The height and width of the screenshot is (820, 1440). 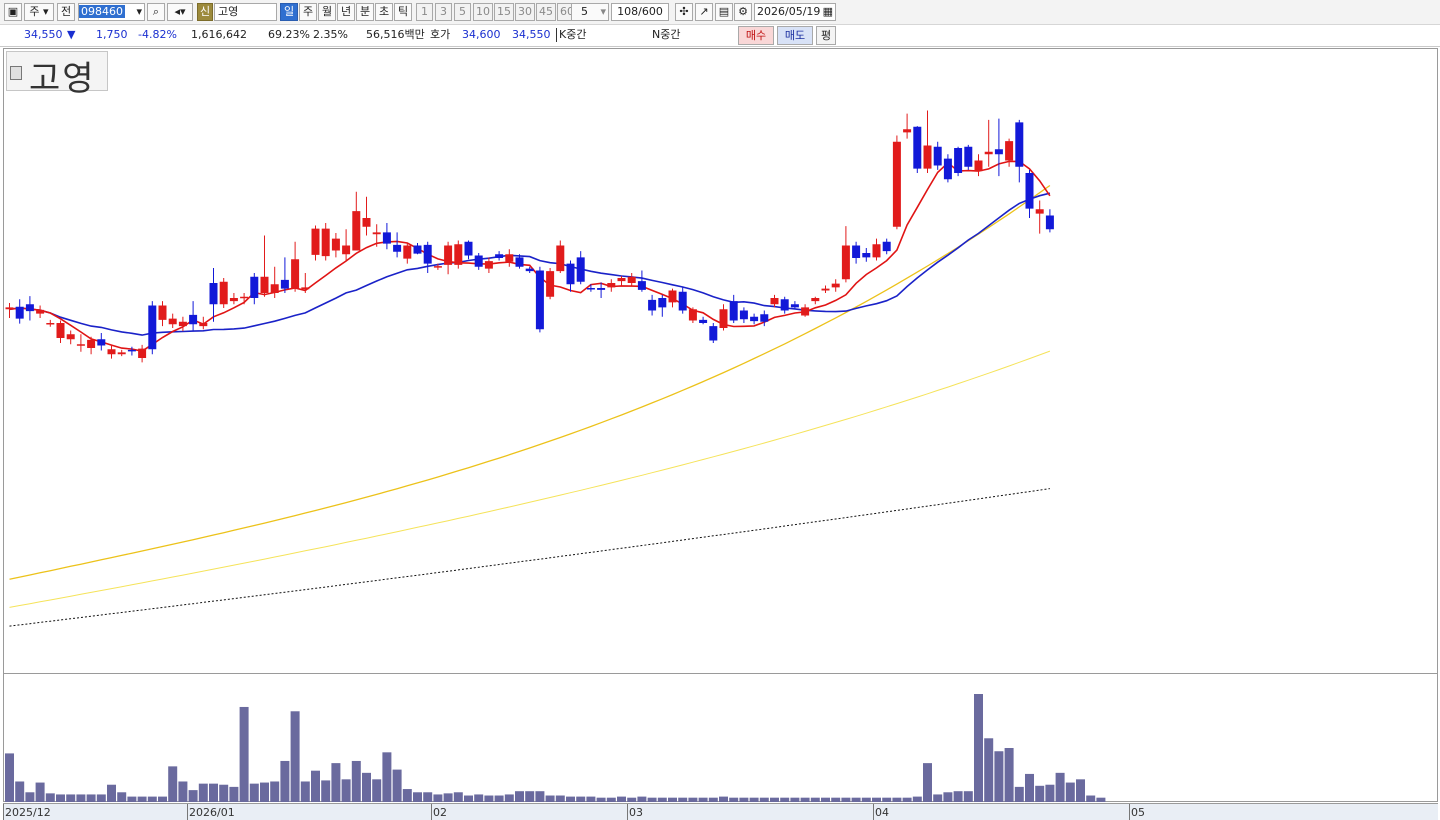 I want to click on x-label-dec: 2025/12, so click(x=28, y=812).